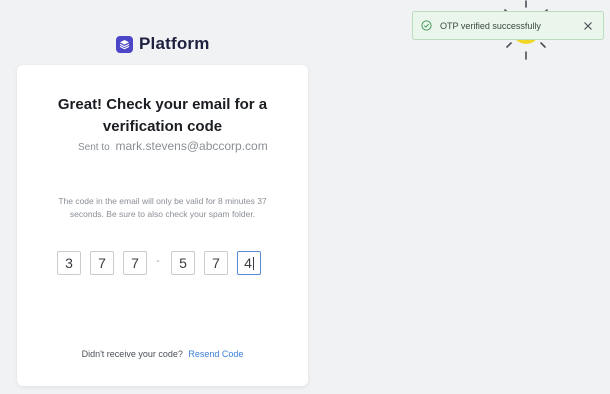 The image size is (610, 394). Describe the element at coordinates (132, 354) in the screenshot. I see `resend-prompt: Didn't receive your code?` at that location.